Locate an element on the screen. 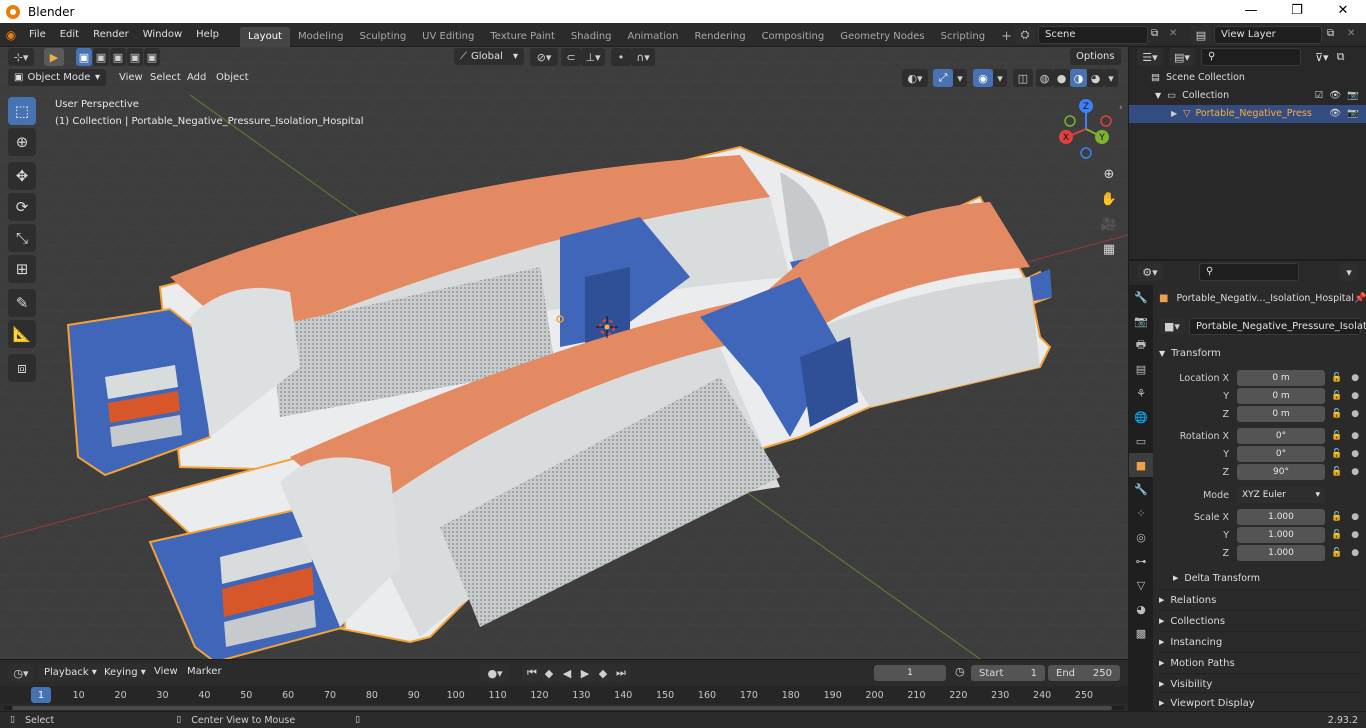  outliner-editor-type-icon: ☰▾ is located at coordinates (1150, 57).